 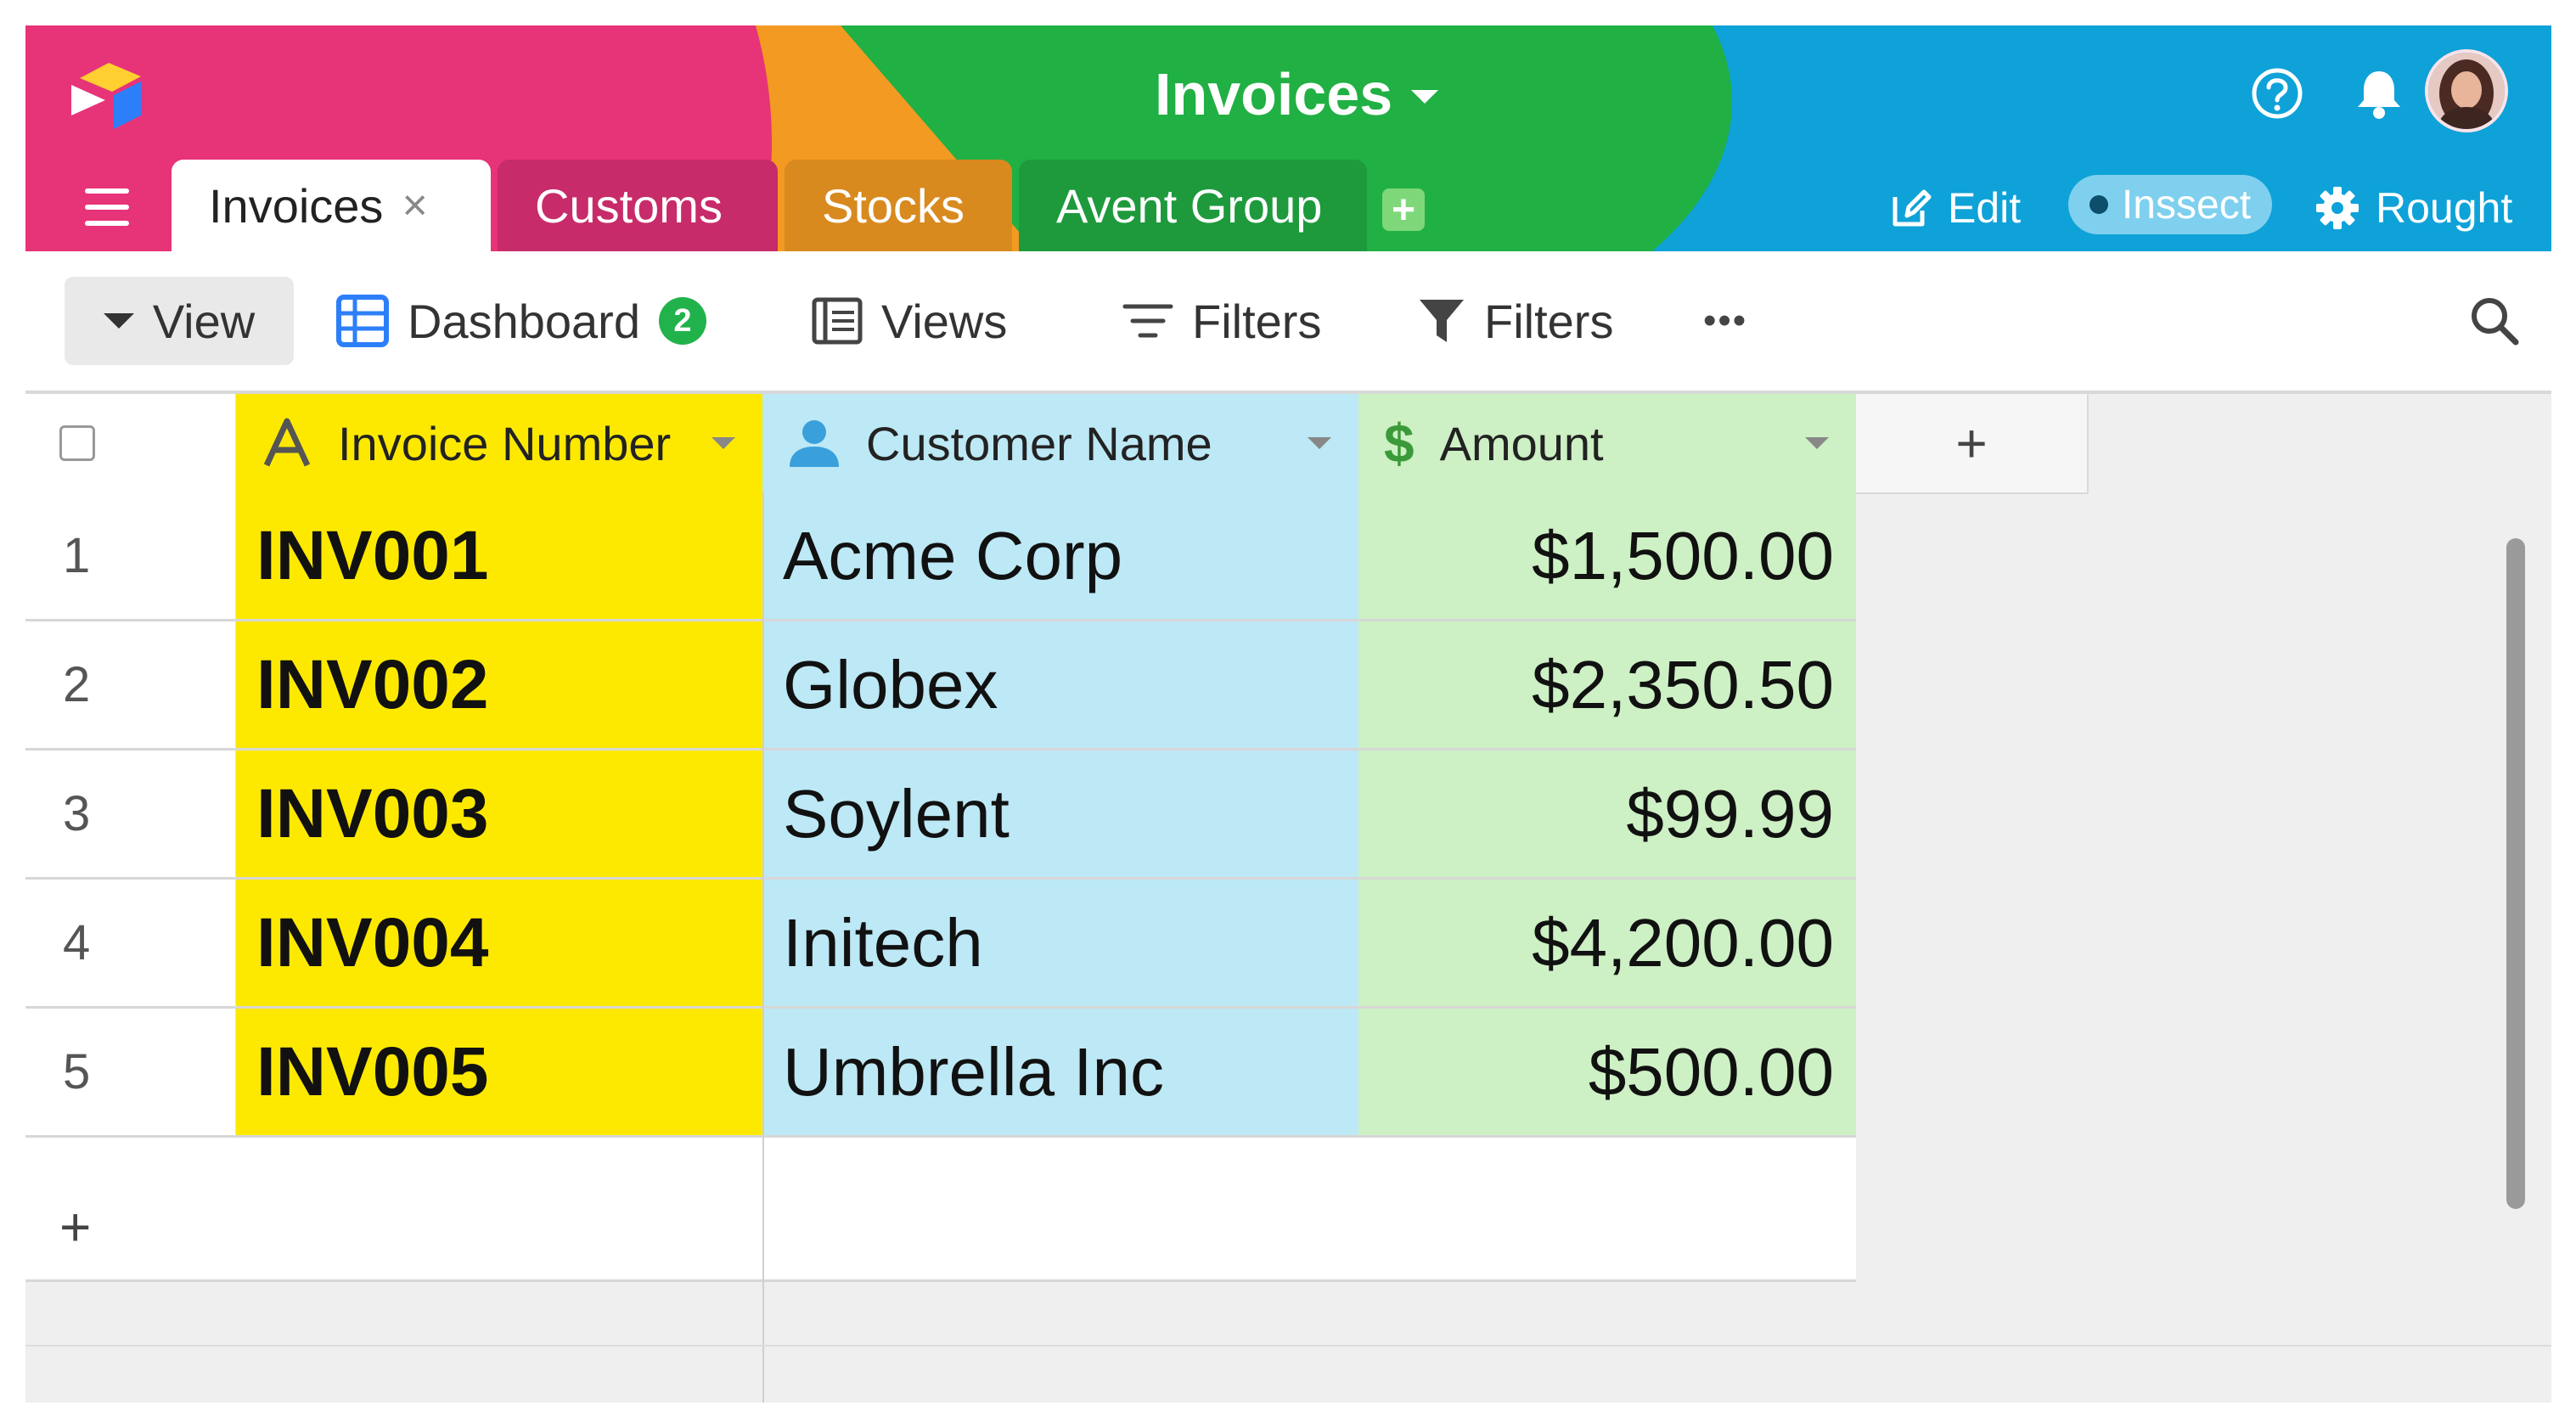 I want to click on row-number-cell: 3, so click(x=130, y=816).